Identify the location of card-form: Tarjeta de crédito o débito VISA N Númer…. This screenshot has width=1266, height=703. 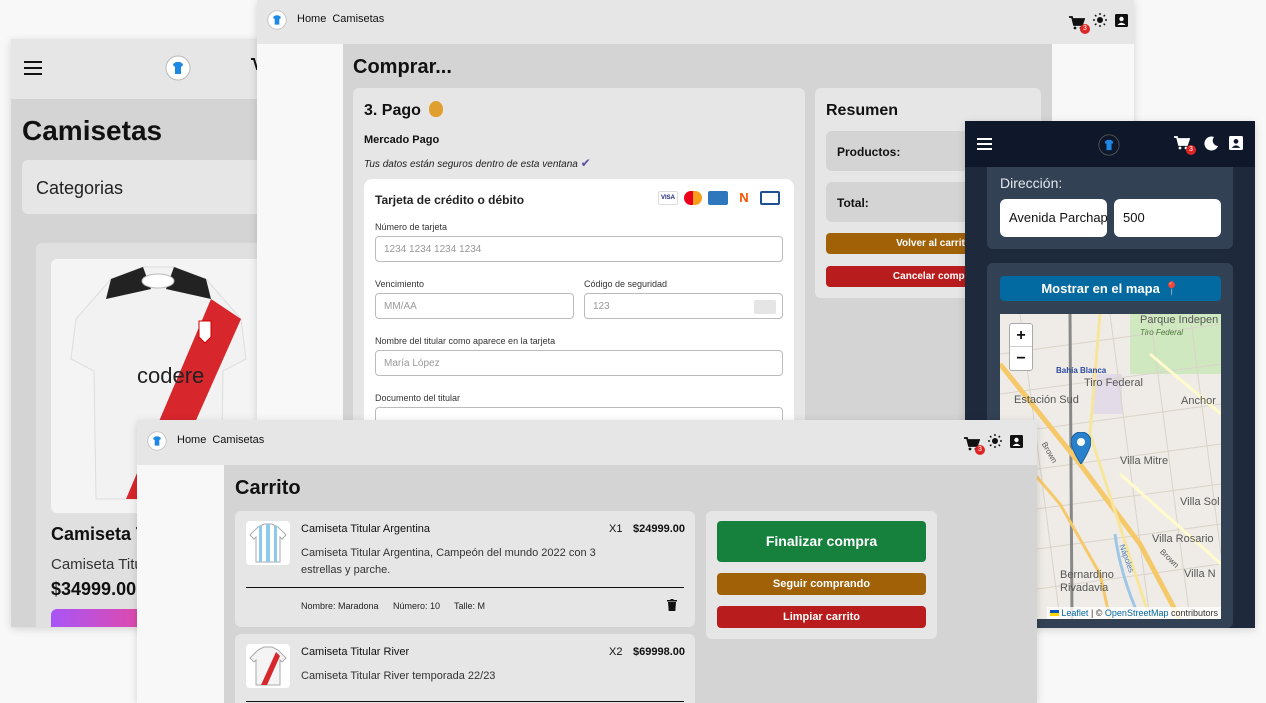
(579, 299).